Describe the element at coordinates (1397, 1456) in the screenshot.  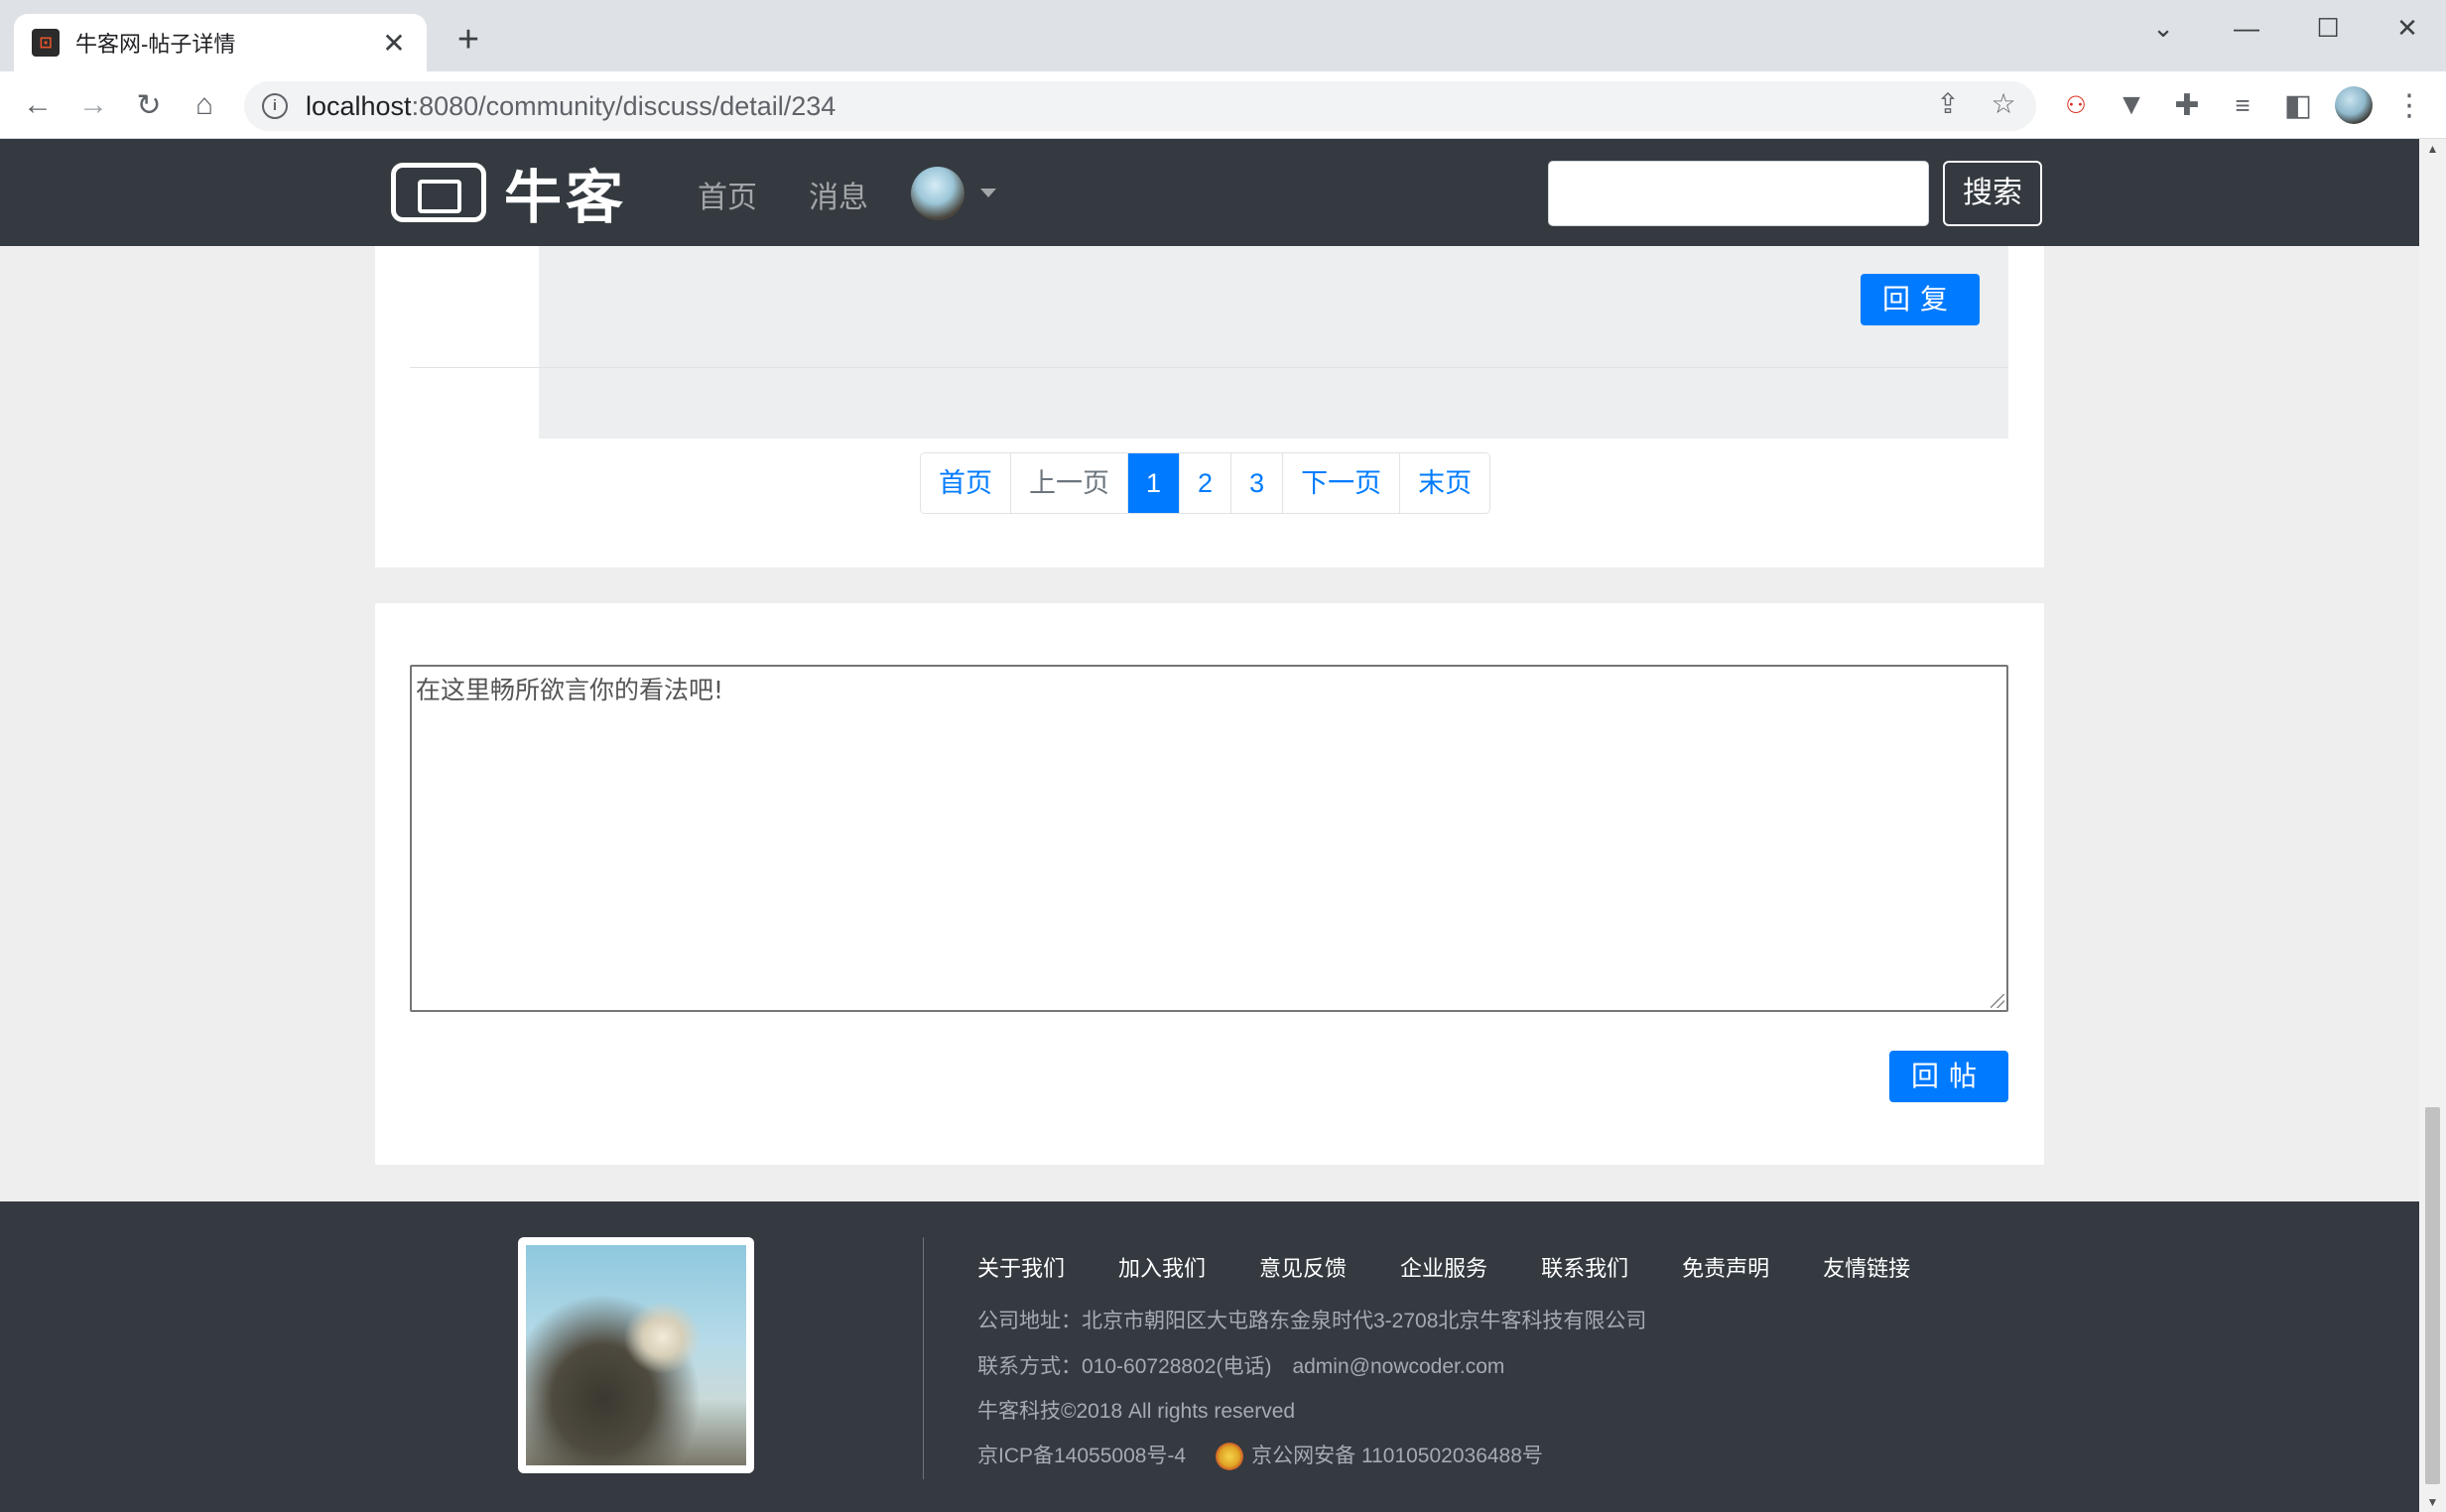
I see `footer-police: 京公网安备 11010502036488号` at that location.